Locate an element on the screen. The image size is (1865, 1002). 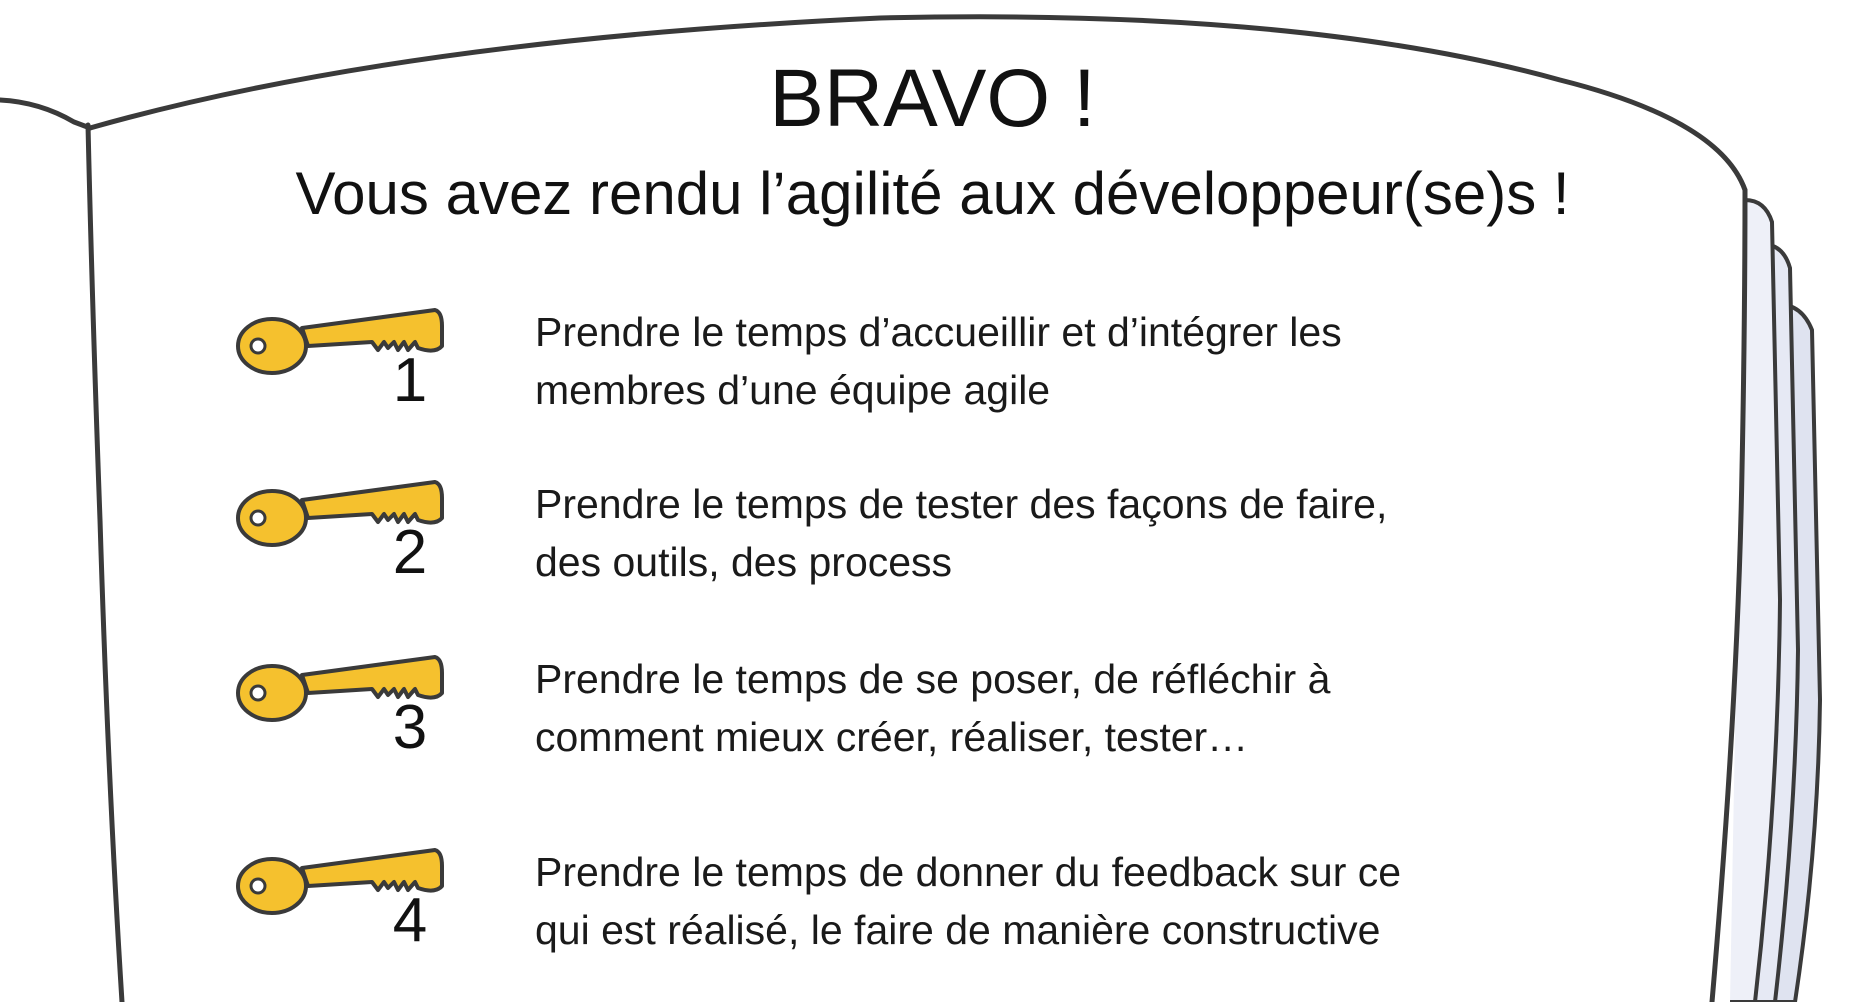
key-number: 1 is located at coordinates (410, 380).